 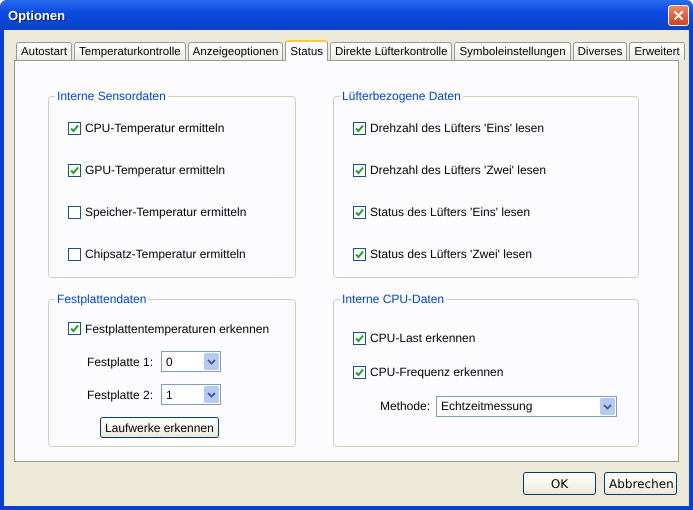 What do you see at coordinates (101, 299) in the screenshot?
I see `group-title: Festplattendaten` at bounding box center [101, 299].